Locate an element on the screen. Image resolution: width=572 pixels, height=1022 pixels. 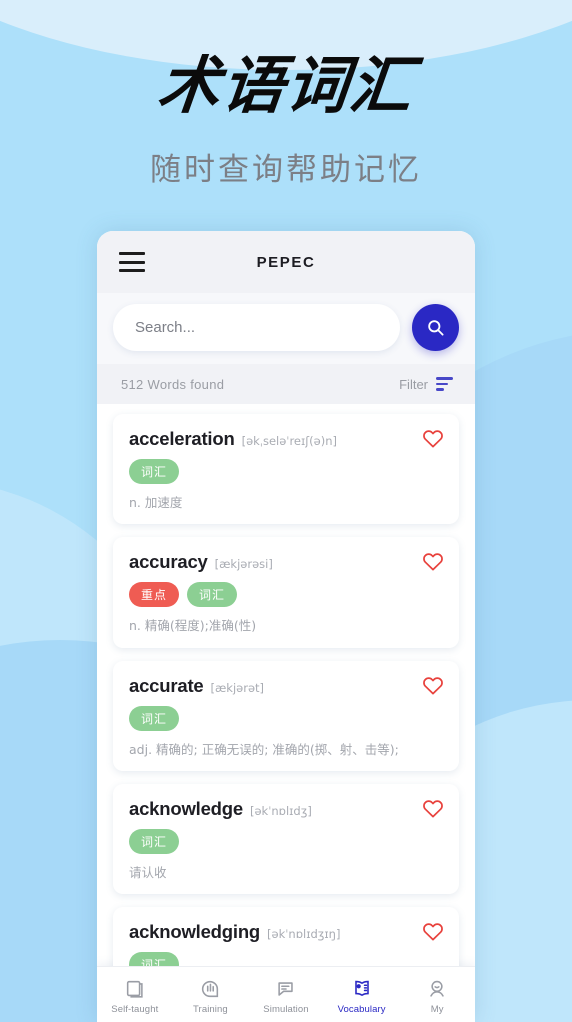
word-card: accuracy [ækjərəsi] 重点 词汇 n. 精确(程度);准确(性) is located at coordinates (286, 592).